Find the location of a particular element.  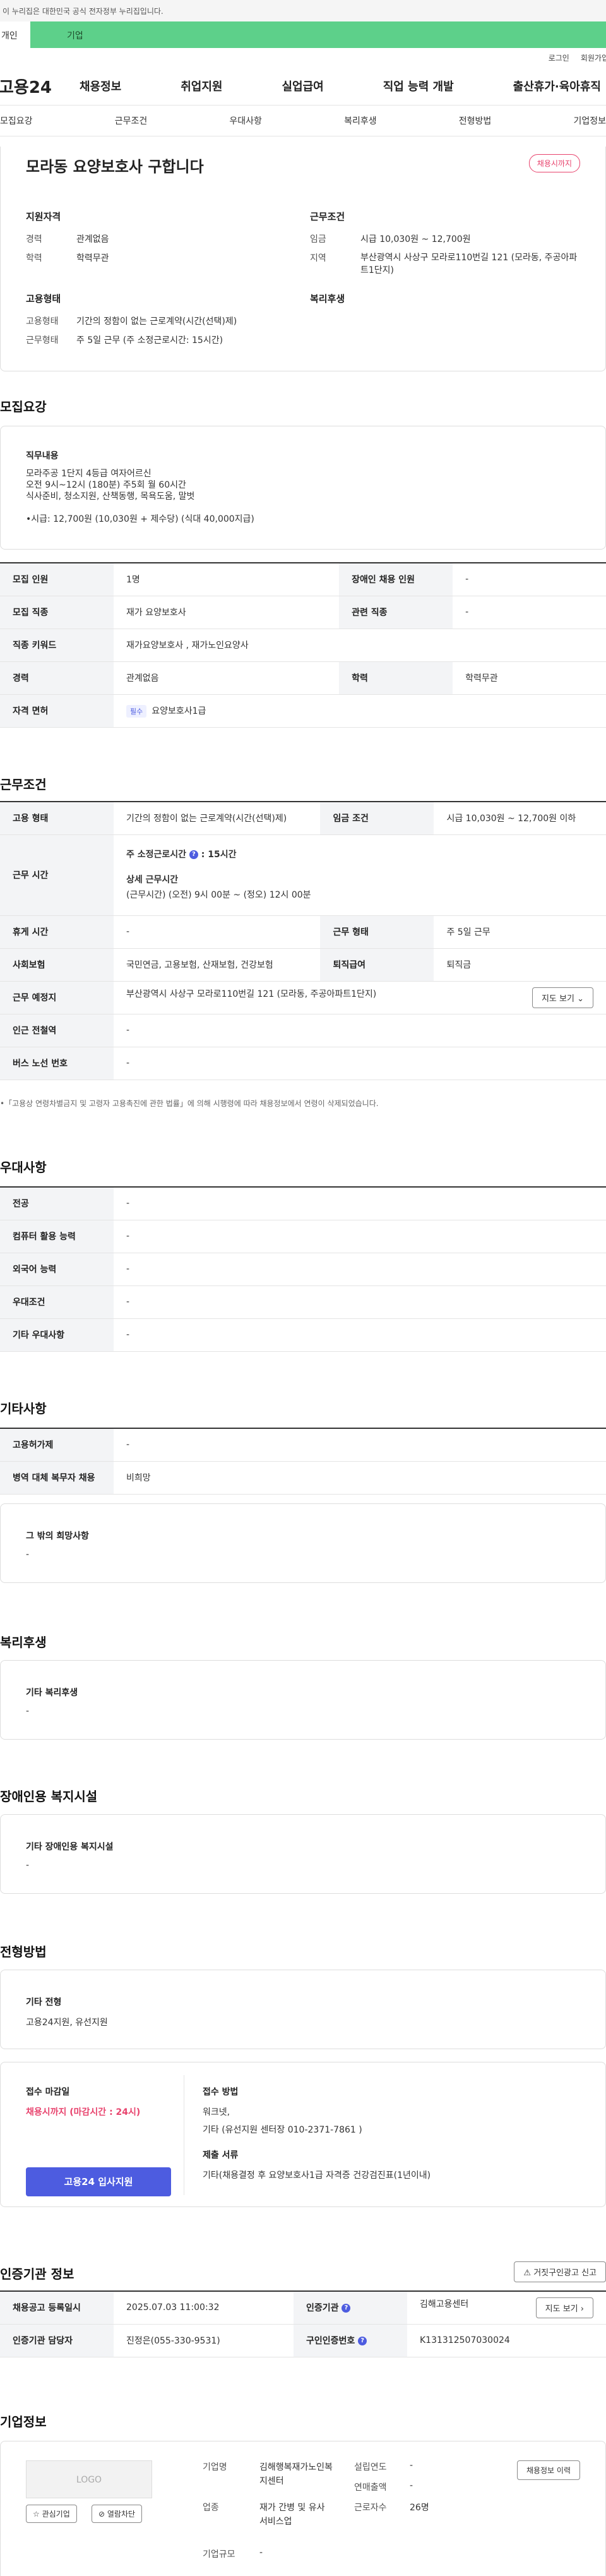

favorite-label: 관심기업 is located at coordinates (56, 2514).